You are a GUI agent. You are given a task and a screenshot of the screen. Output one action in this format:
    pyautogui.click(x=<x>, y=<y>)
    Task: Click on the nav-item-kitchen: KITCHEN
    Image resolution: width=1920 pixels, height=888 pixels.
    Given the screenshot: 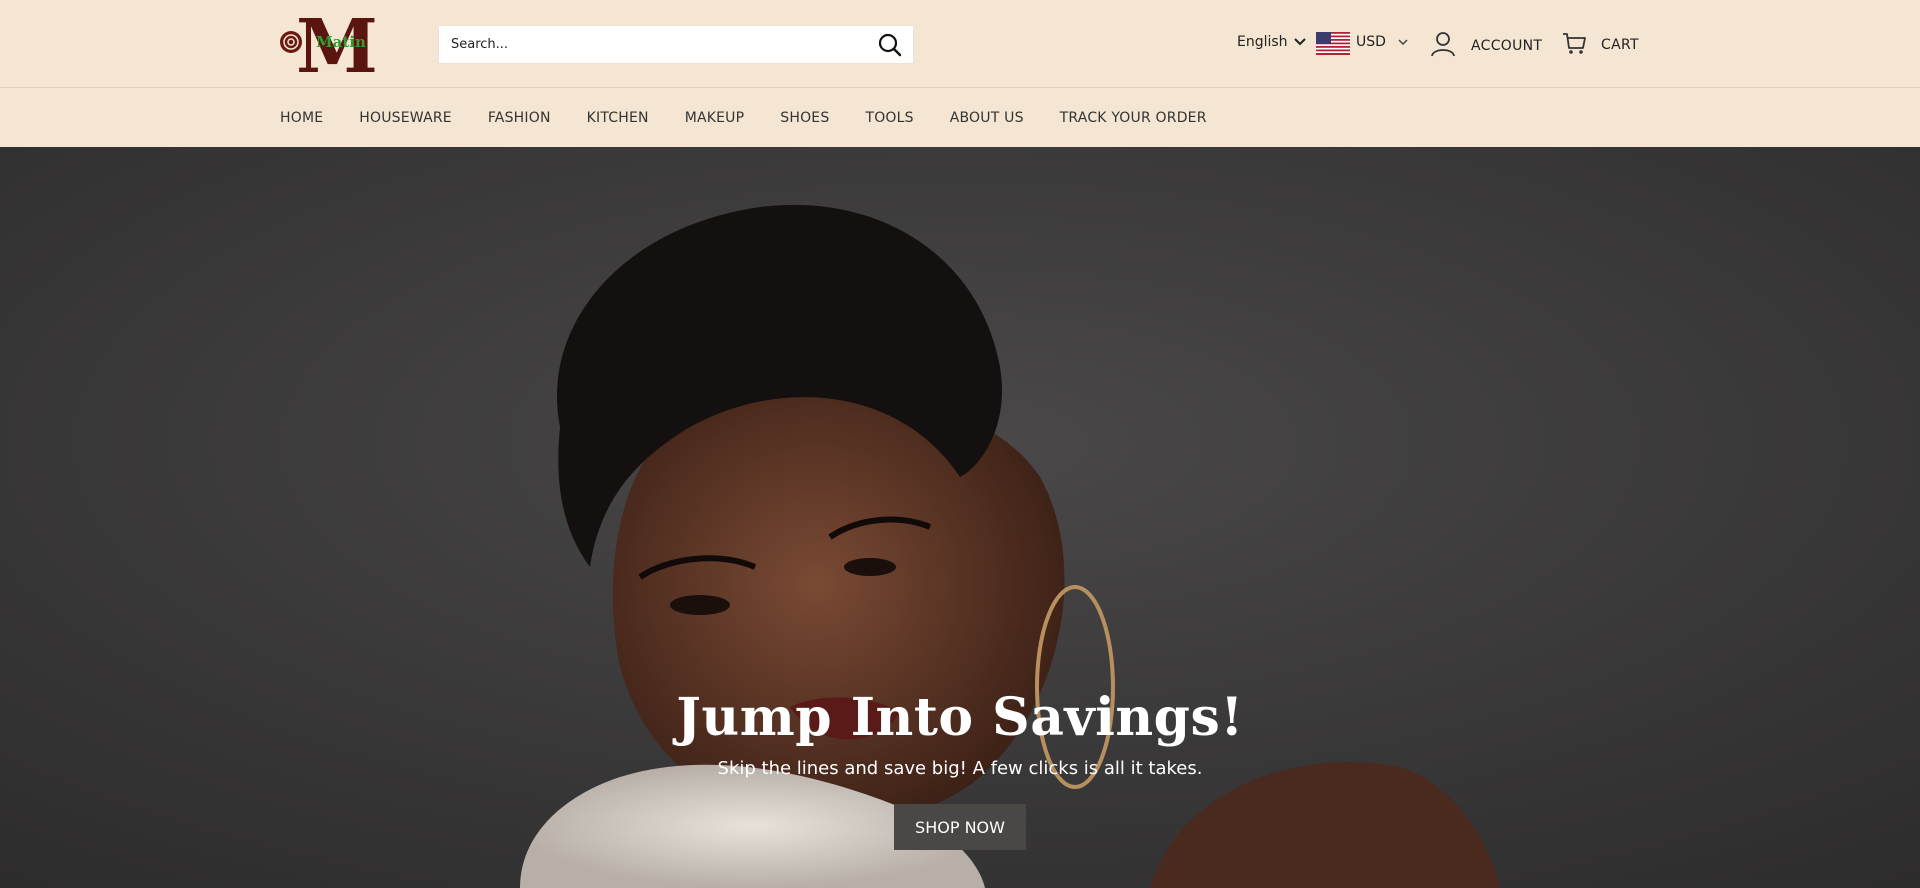 What is the action you would take?
    pyautogui.click(x=618, y=118)
    